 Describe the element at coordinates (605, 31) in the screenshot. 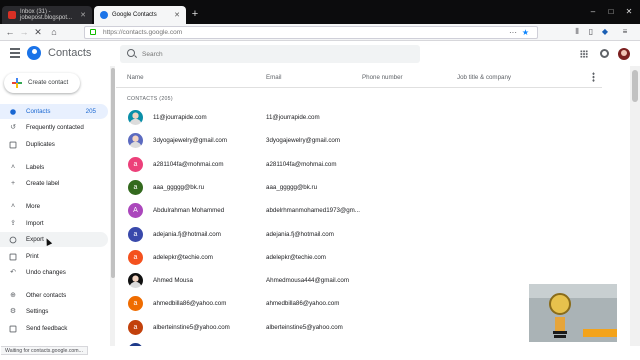

I see `extension-shield-icon: ◆` at that location.